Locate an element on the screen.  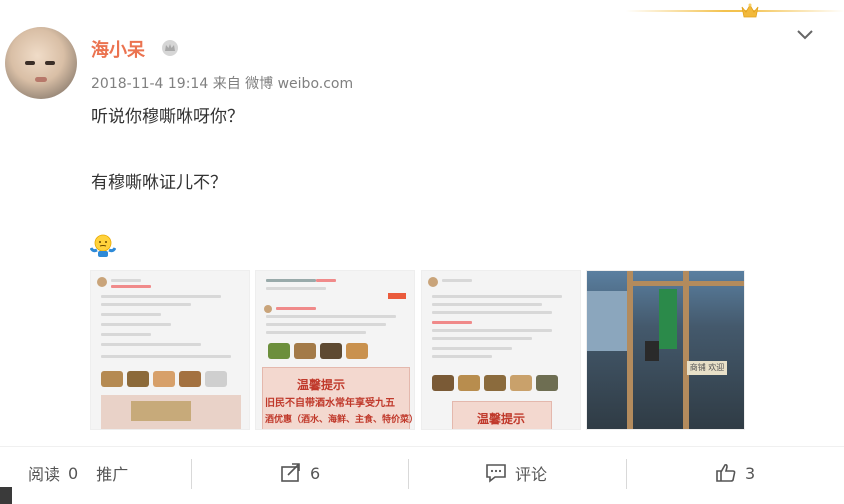
crown-icon is located at coordinates (750, 10).